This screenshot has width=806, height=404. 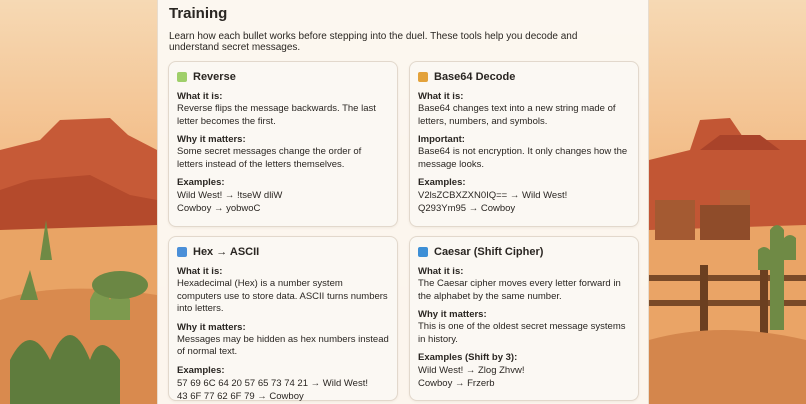 What do you see at coordinates (219, 208) in the screenshot?
I see `example-item: Cowboy → yobwoC` at bounding box center [219, 208].